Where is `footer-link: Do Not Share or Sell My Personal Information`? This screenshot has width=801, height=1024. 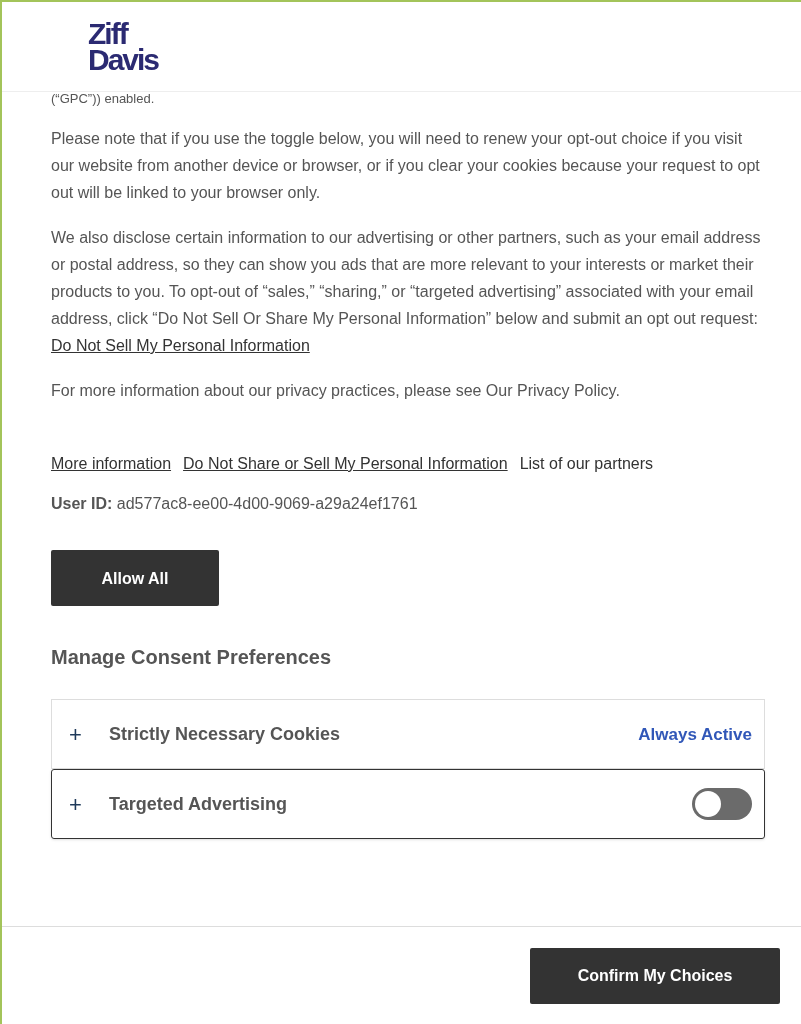
footer-link: Do Not Share or Sell My Personal Information is located at coordinates (345, 463).